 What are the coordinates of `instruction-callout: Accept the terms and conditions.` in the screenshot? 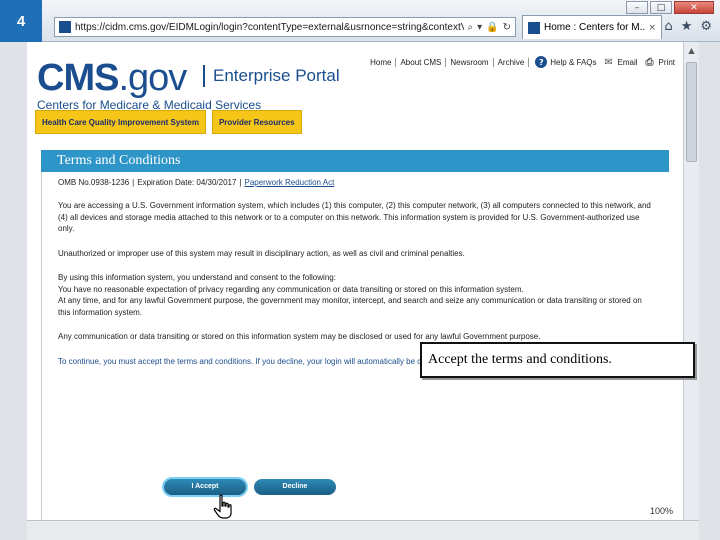 It's located at (557, 360).